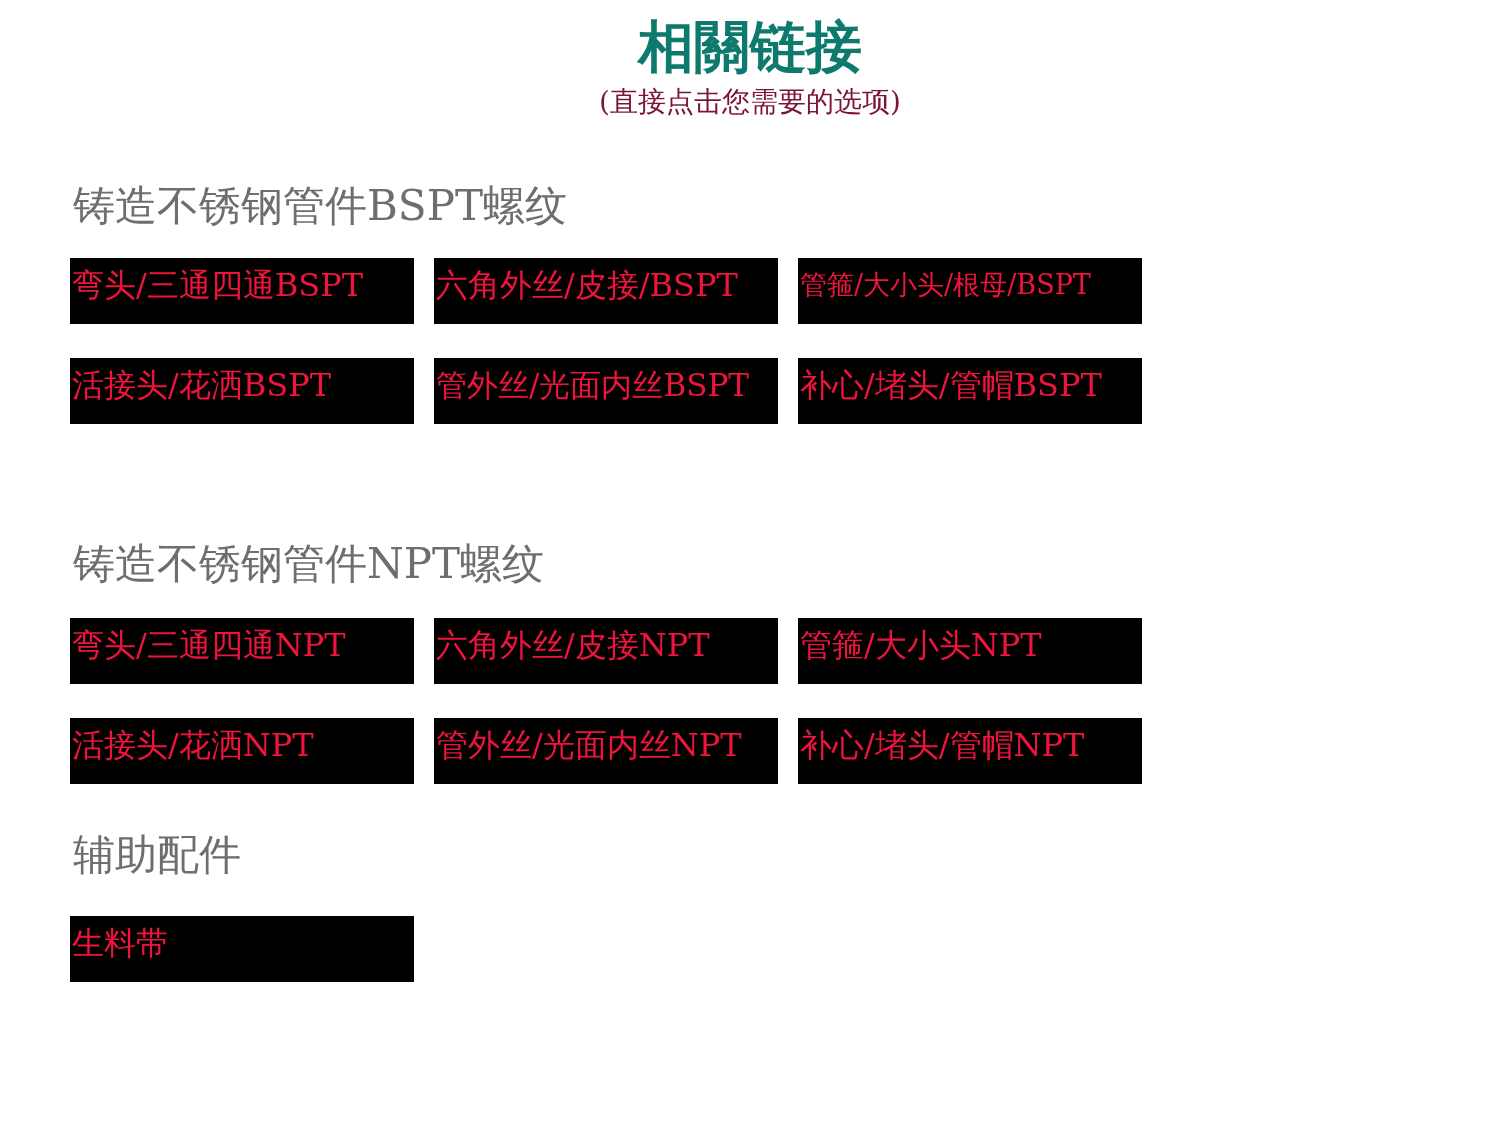 This screenshot has height=1134, width=1500. I want to click on page-subtitle: (直接点击您需要的选项), so click(750, 102).